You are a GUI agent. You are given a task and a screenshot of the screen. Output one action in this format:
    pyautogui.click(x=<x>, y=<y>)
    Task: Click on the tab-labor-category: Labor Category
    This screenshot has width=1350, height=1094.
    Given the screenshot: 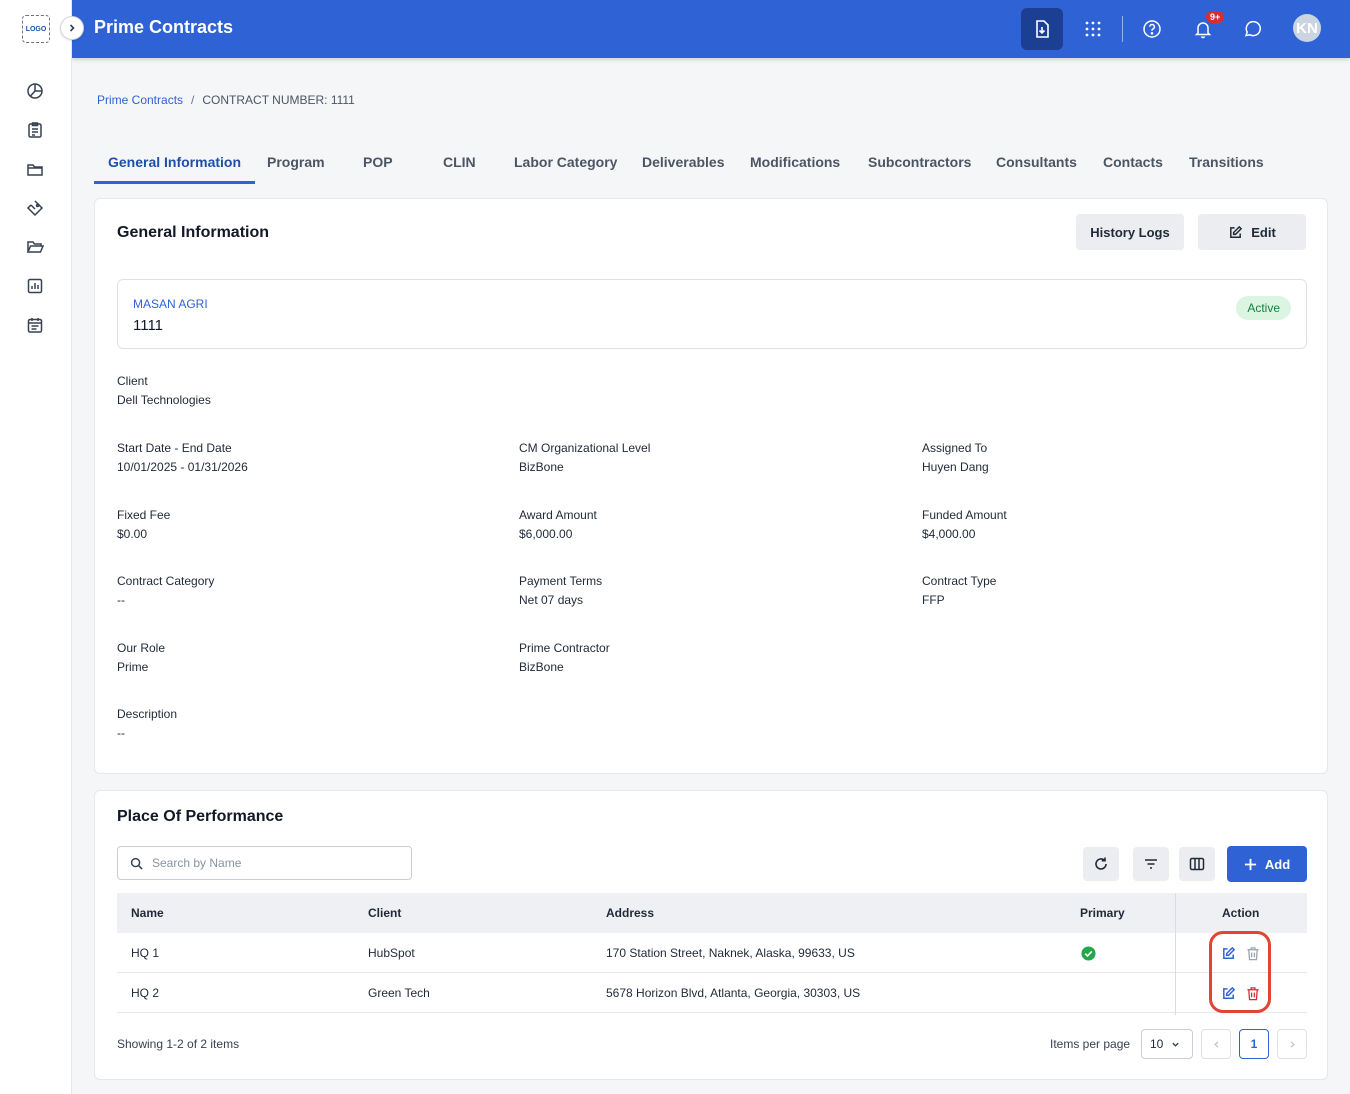 What is the action you would take?
    pyautogui.click(x=565, y=164)
    